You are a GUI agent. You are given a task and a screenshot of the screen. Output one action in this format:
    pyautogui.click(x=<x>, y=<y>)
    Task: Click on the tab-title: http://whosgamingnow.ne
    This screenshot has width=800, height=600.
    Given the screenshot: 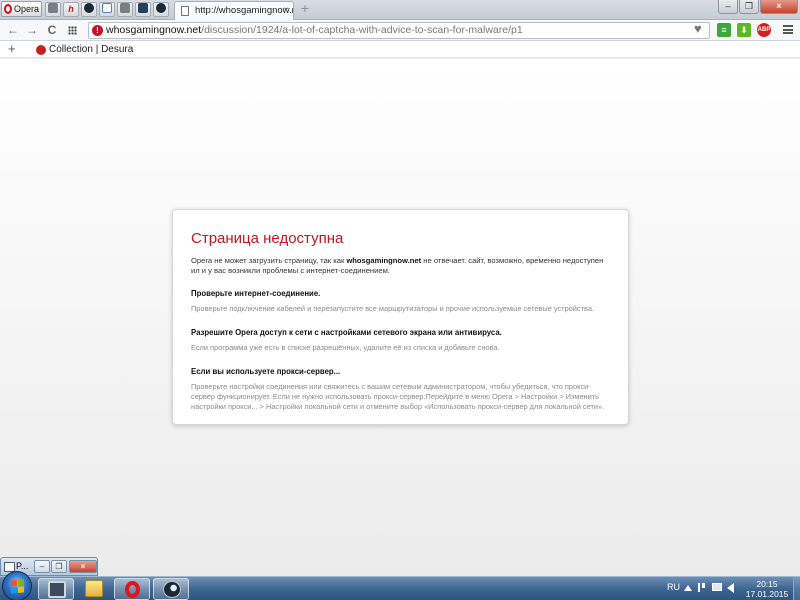 What is the action you would take?
    pyautogui.click(x=244, y=10)
    